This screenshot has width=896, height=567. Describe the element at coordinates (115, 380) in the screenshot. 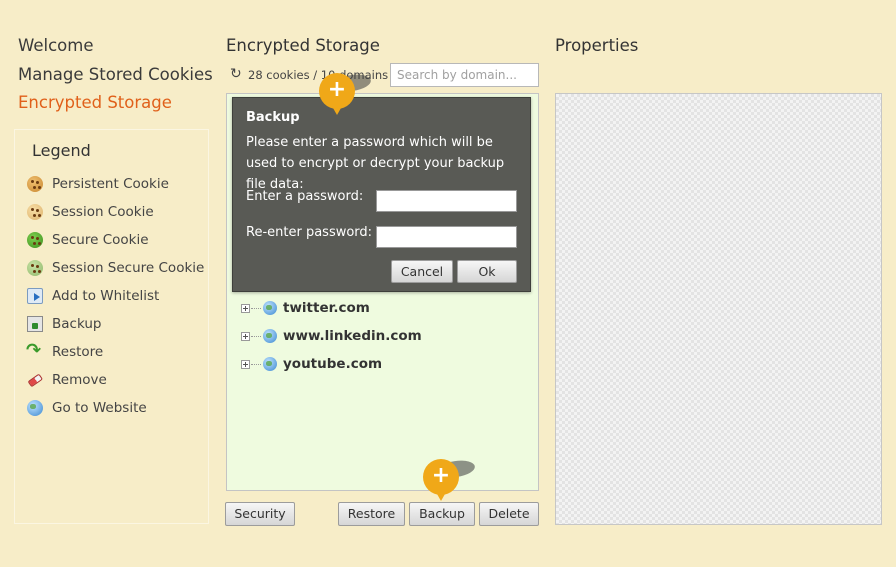

I see `legend-item: Remove` at that location.